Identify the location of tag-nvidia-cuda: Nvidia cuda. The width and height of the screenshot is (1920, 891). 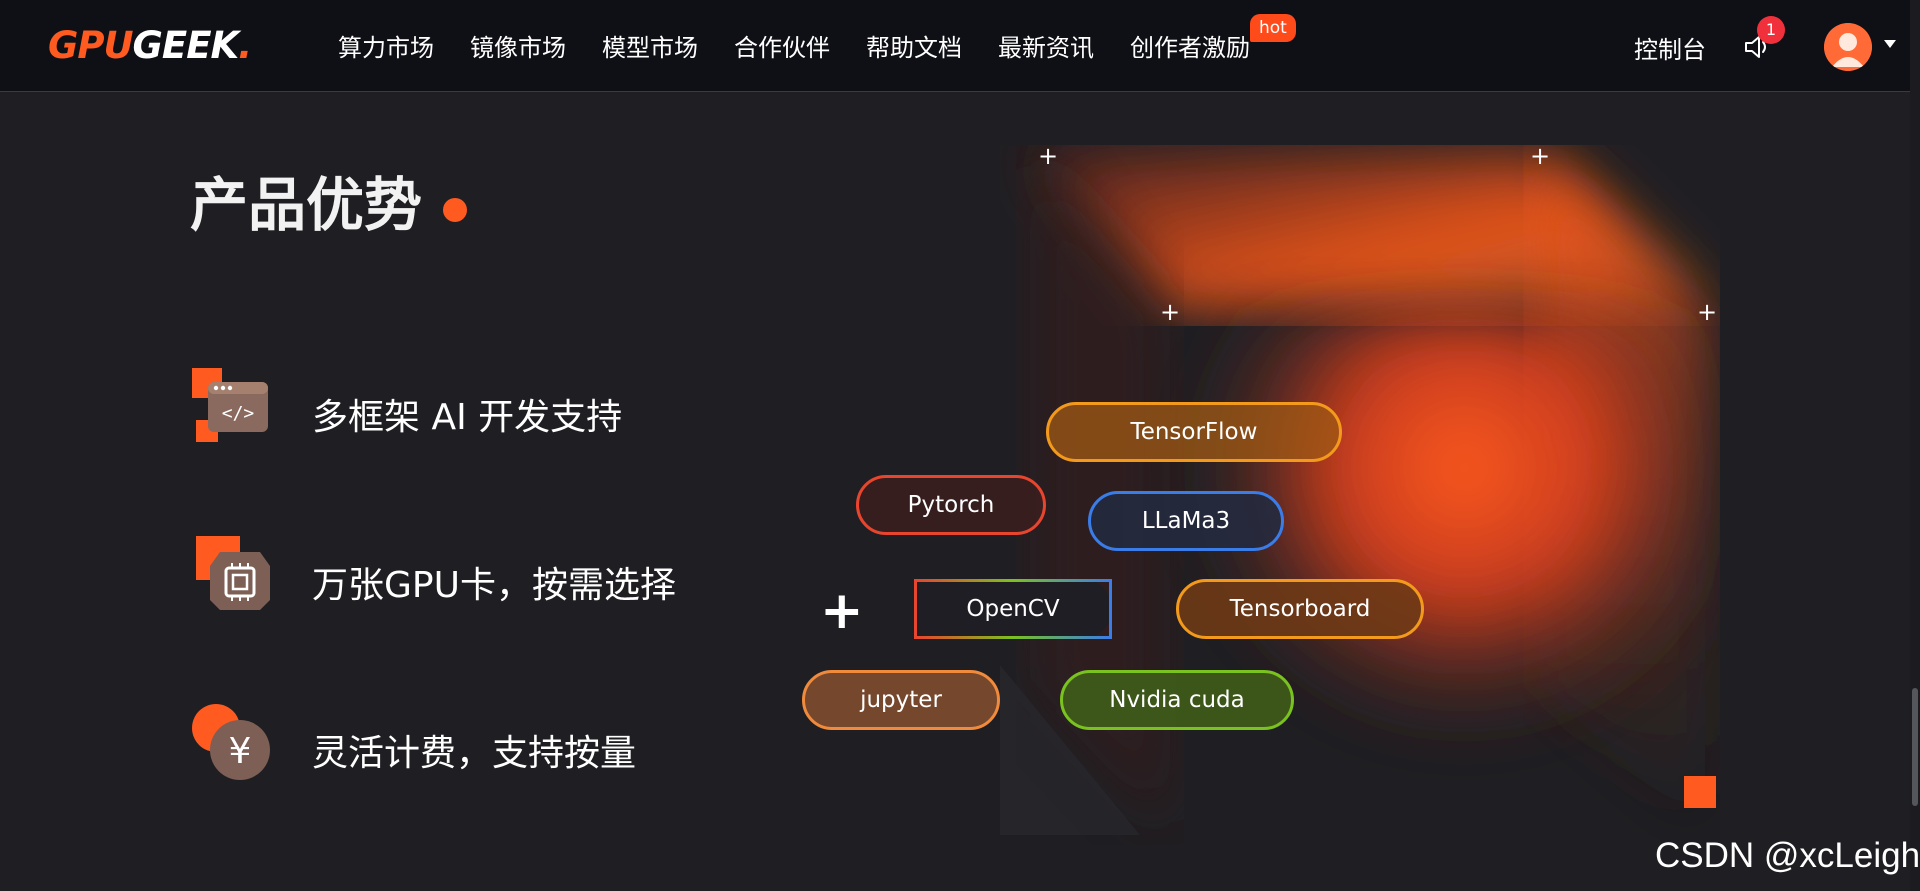
(1177, 700).